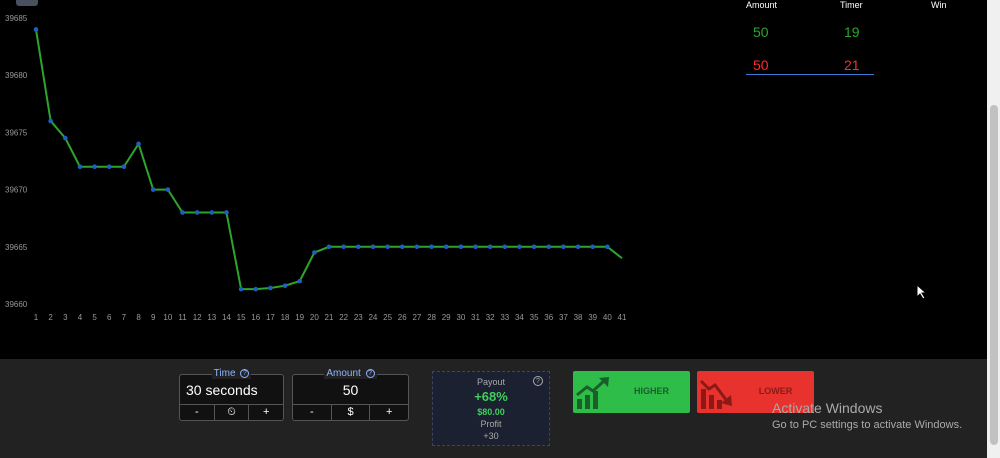 The height and width of the screenshot is (458, 1000). Describe the element at coordinates (491, 436) in the screenshot. I see `profit-value: +30` at that location.